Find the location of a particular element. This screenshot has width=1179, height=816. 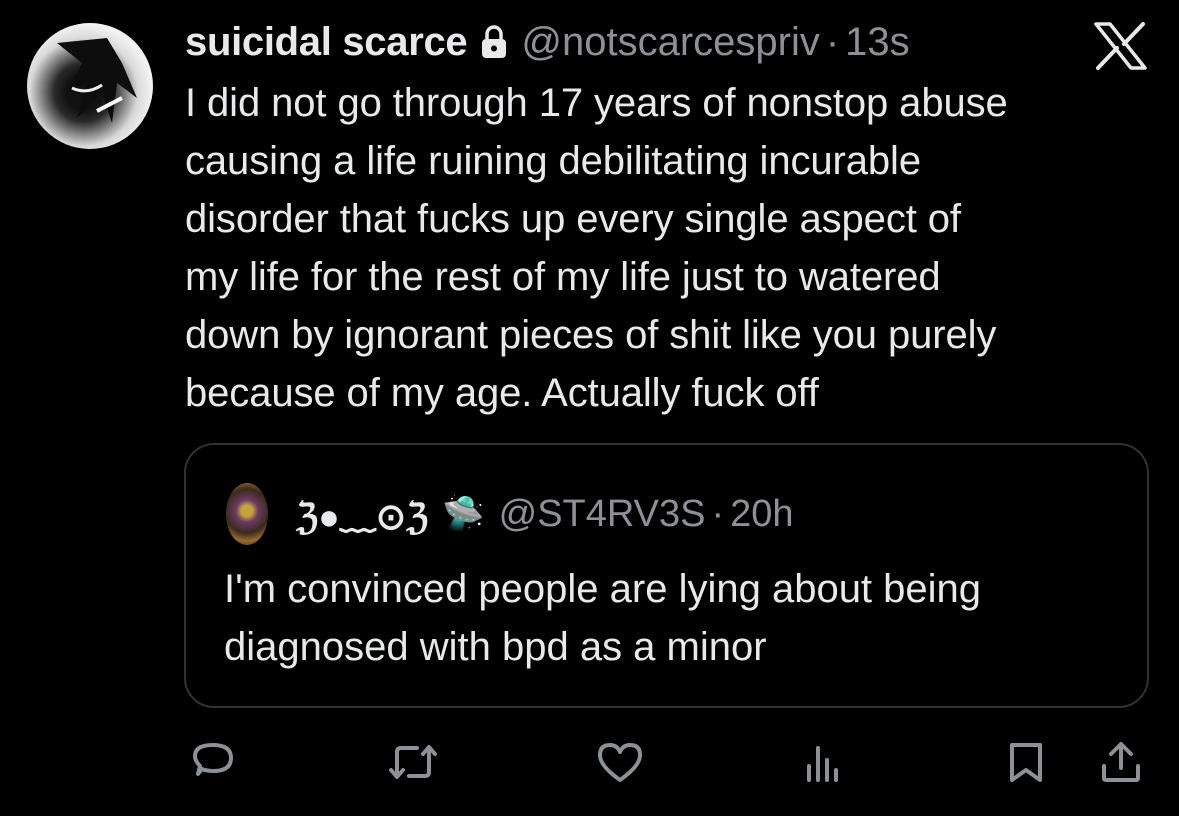

repost-button is located at coordinates (413, 762).